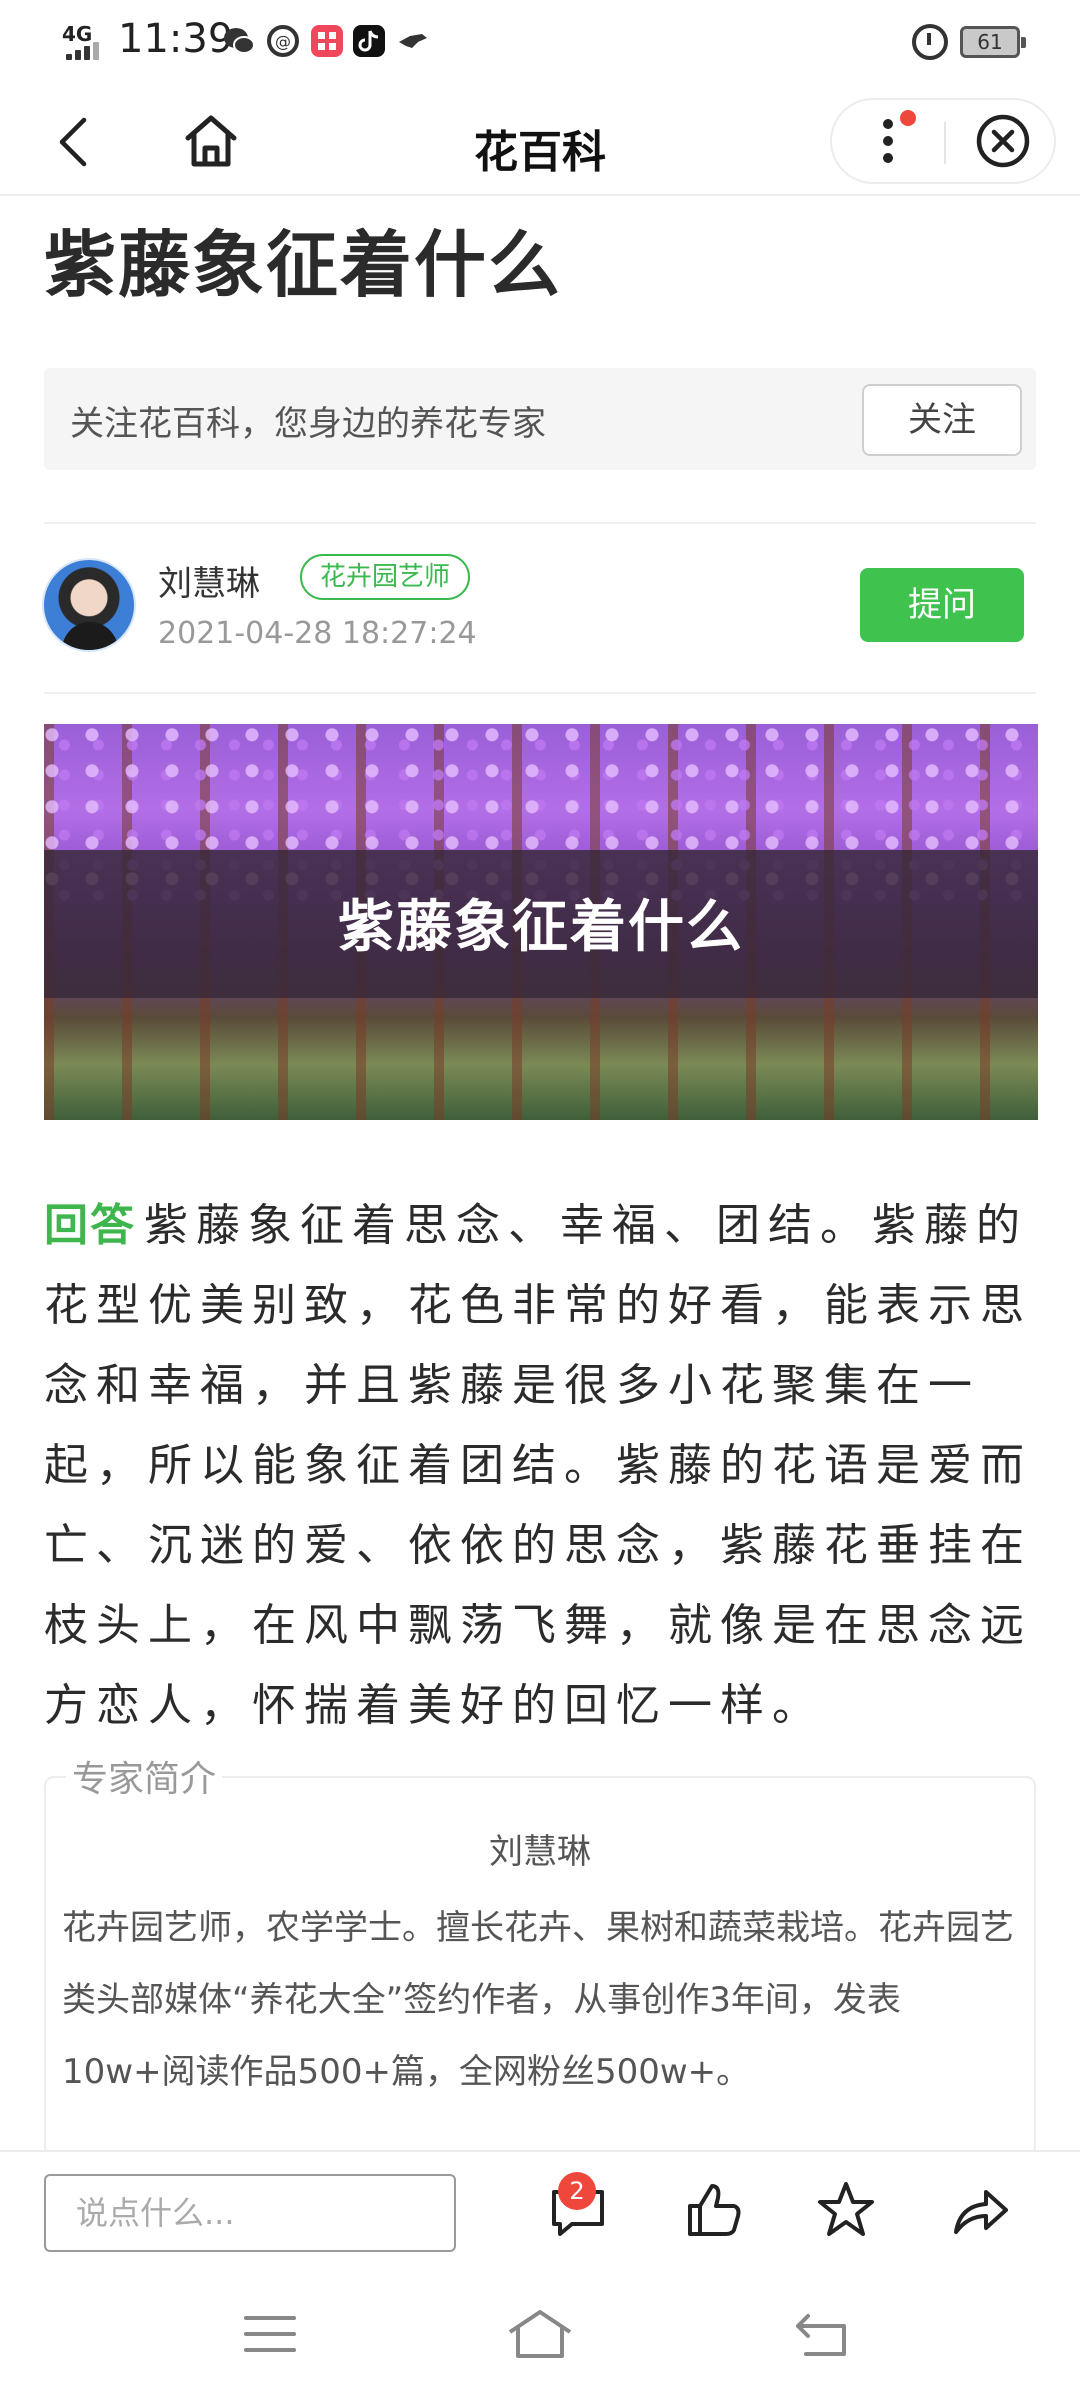 The height and width of the screenshot is (2400, 1080). Describe the element at coordinates (209, 580) in the screenshot. I see `author-name: 刘慧琳` at that location.